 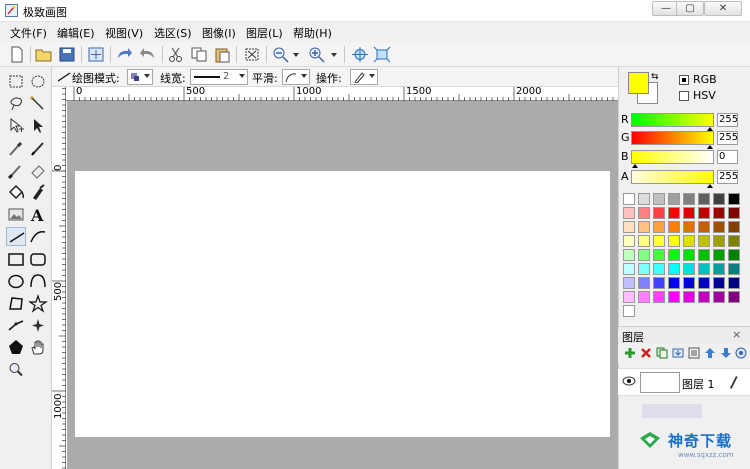 I want to click on menu-view: 视图(V), so click(x=124, y=33).